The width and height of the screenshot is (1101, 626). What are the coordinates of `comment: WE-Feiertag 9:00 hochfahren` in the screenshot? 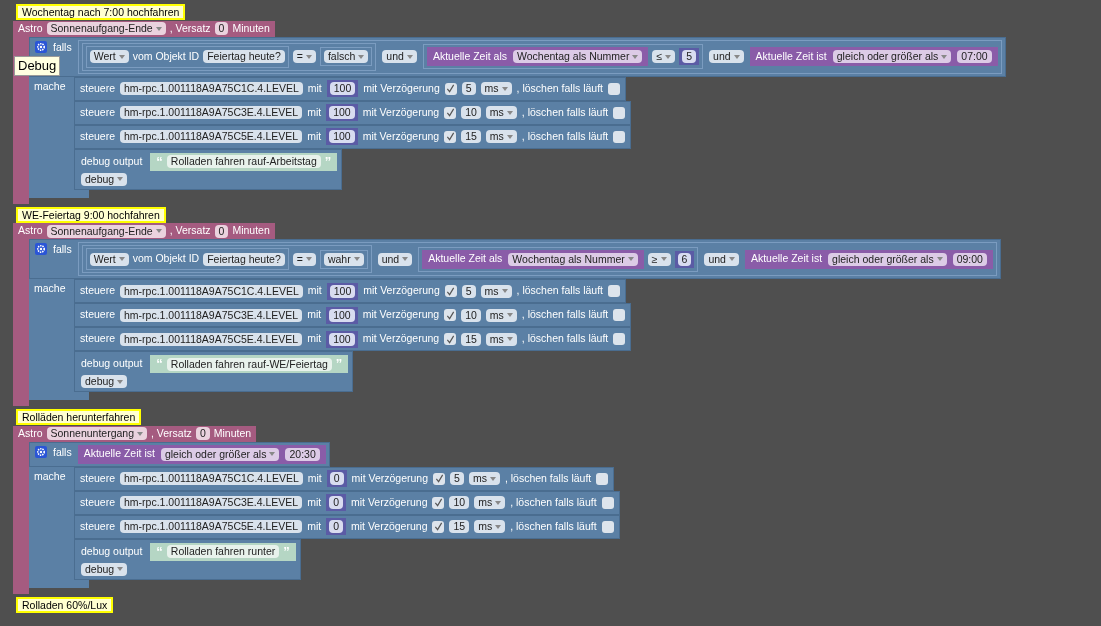 It's located at (91, 214).